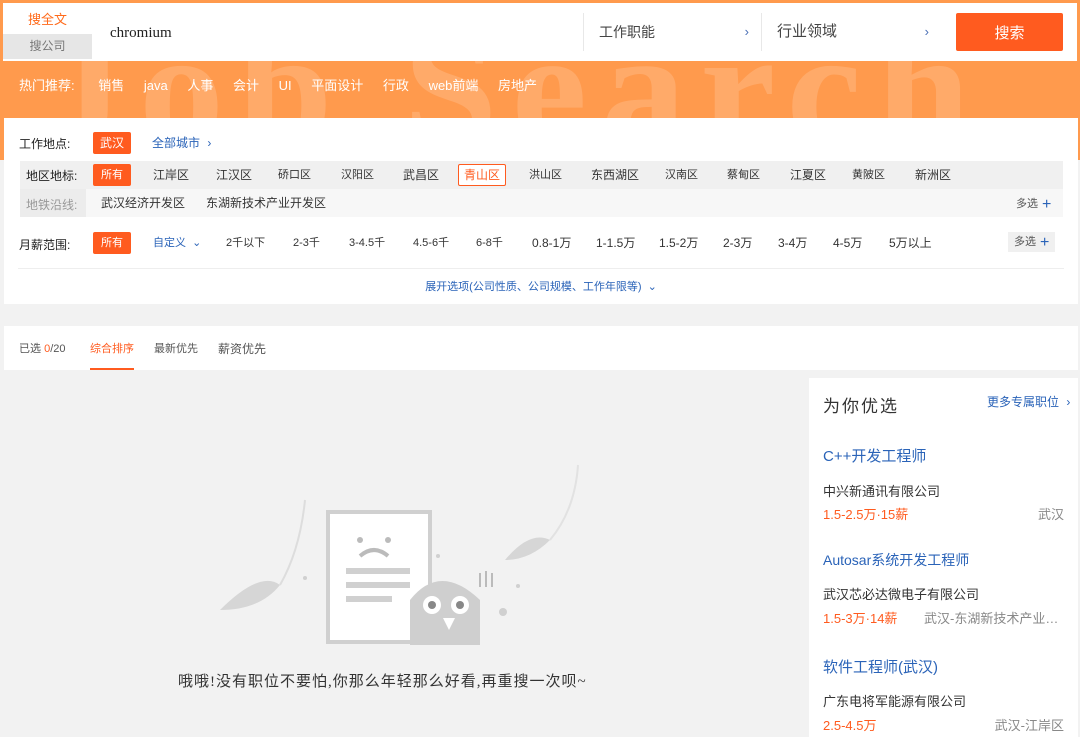  I want to click on expand-options-link: 展开选项(公司性质、公司规模、工作年限等) ⌄, so click(541, 286).